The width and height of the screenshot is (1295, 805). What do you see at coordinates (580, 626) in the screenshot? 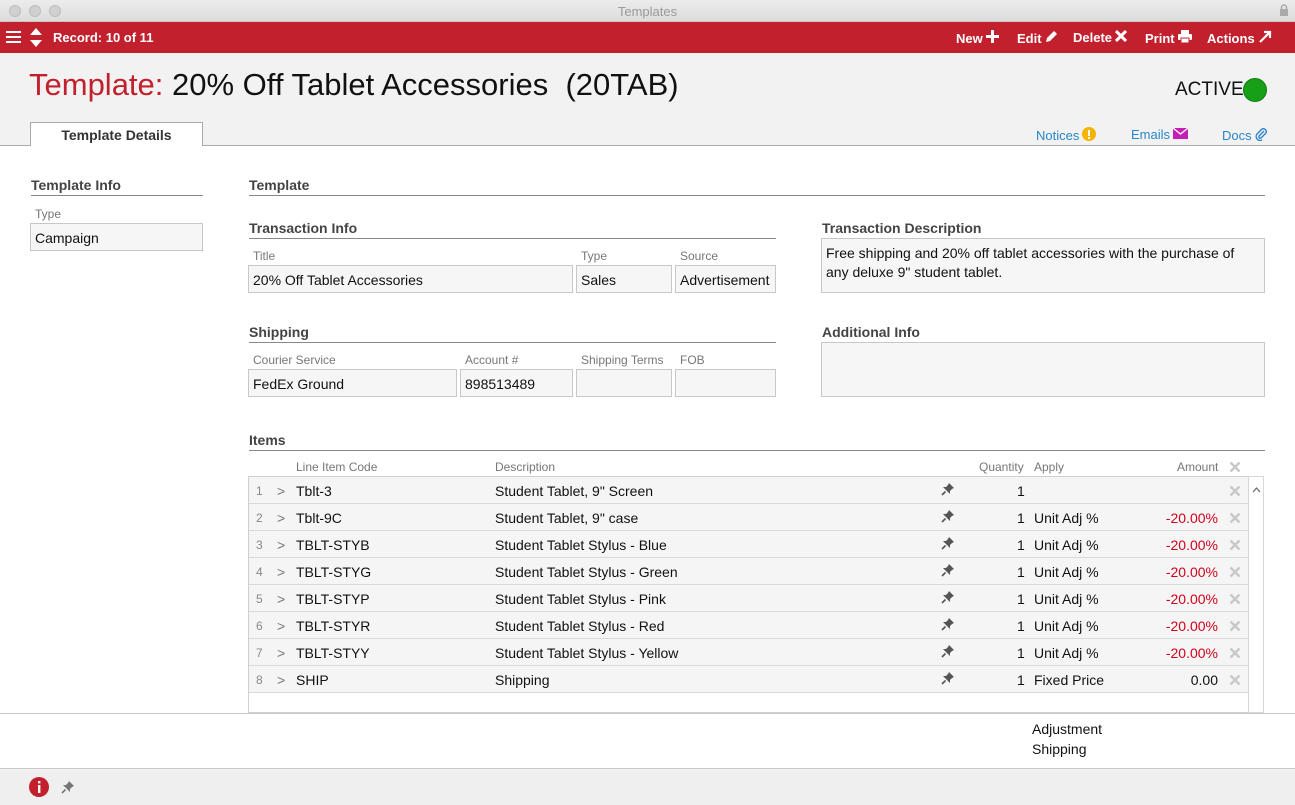
I see `line-item-description: Student Tablet Stylus - Red` at bounding box center [580, 626].